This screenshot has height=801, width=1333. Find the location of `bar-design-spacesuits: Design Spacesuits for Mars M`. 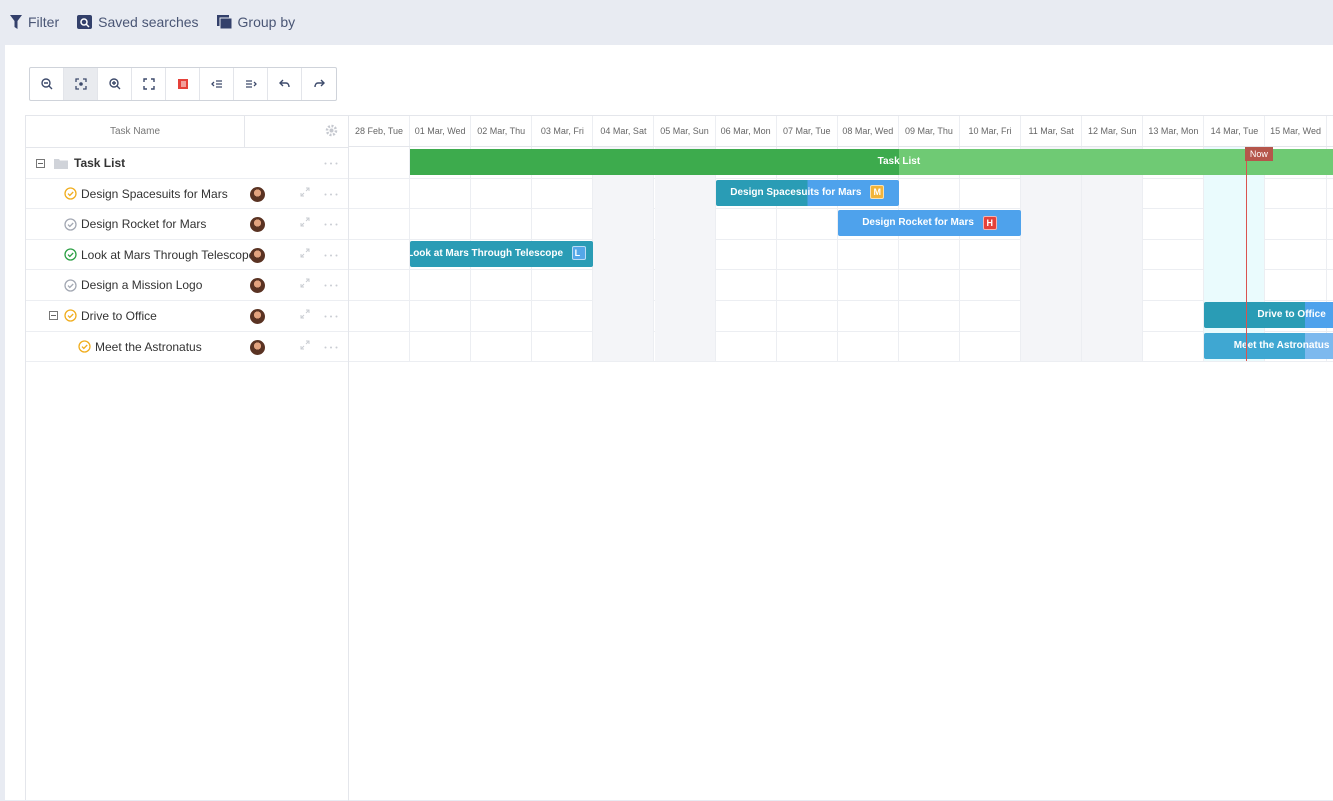

bar-design-spacesuits: Design Spacesuits for Mars M is located at coordinates (807, 192).